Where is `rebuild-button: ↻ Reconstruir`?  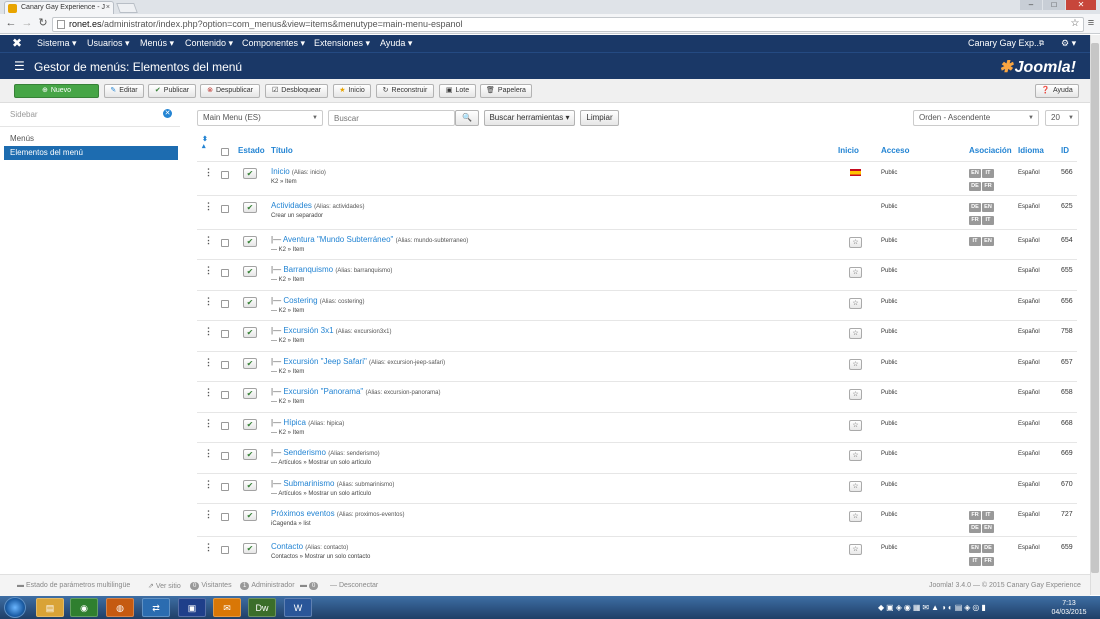
rebuild-button: ↻ Reconstruir is located at coordinates (405, 91).